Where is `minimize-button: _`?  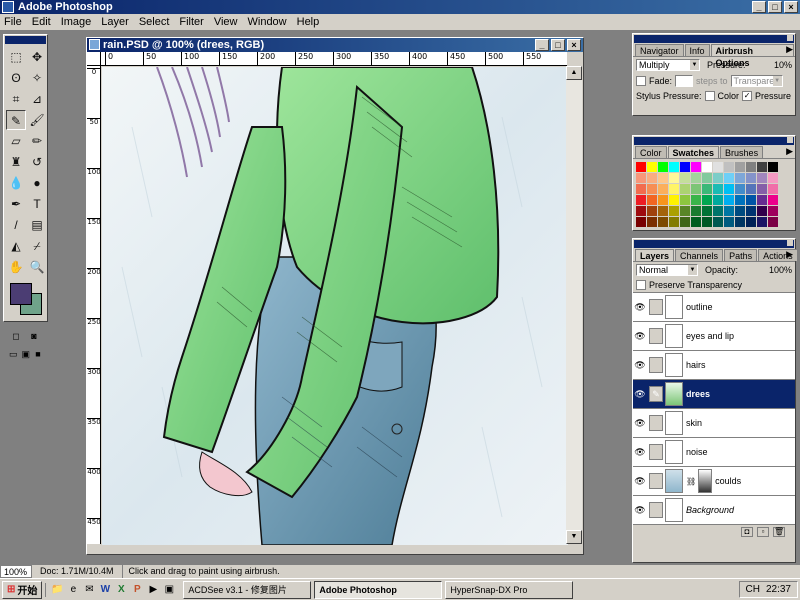
minimize-button: _ is located at coordinates (759, 7).